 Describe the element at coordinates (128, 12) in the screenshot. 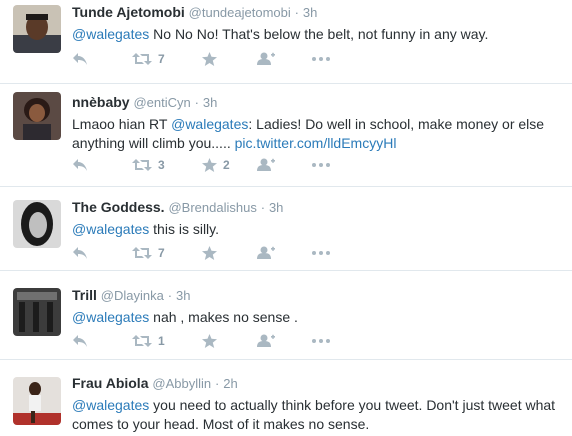

I see `display-name: Tunde Ajetomobi` at that location.